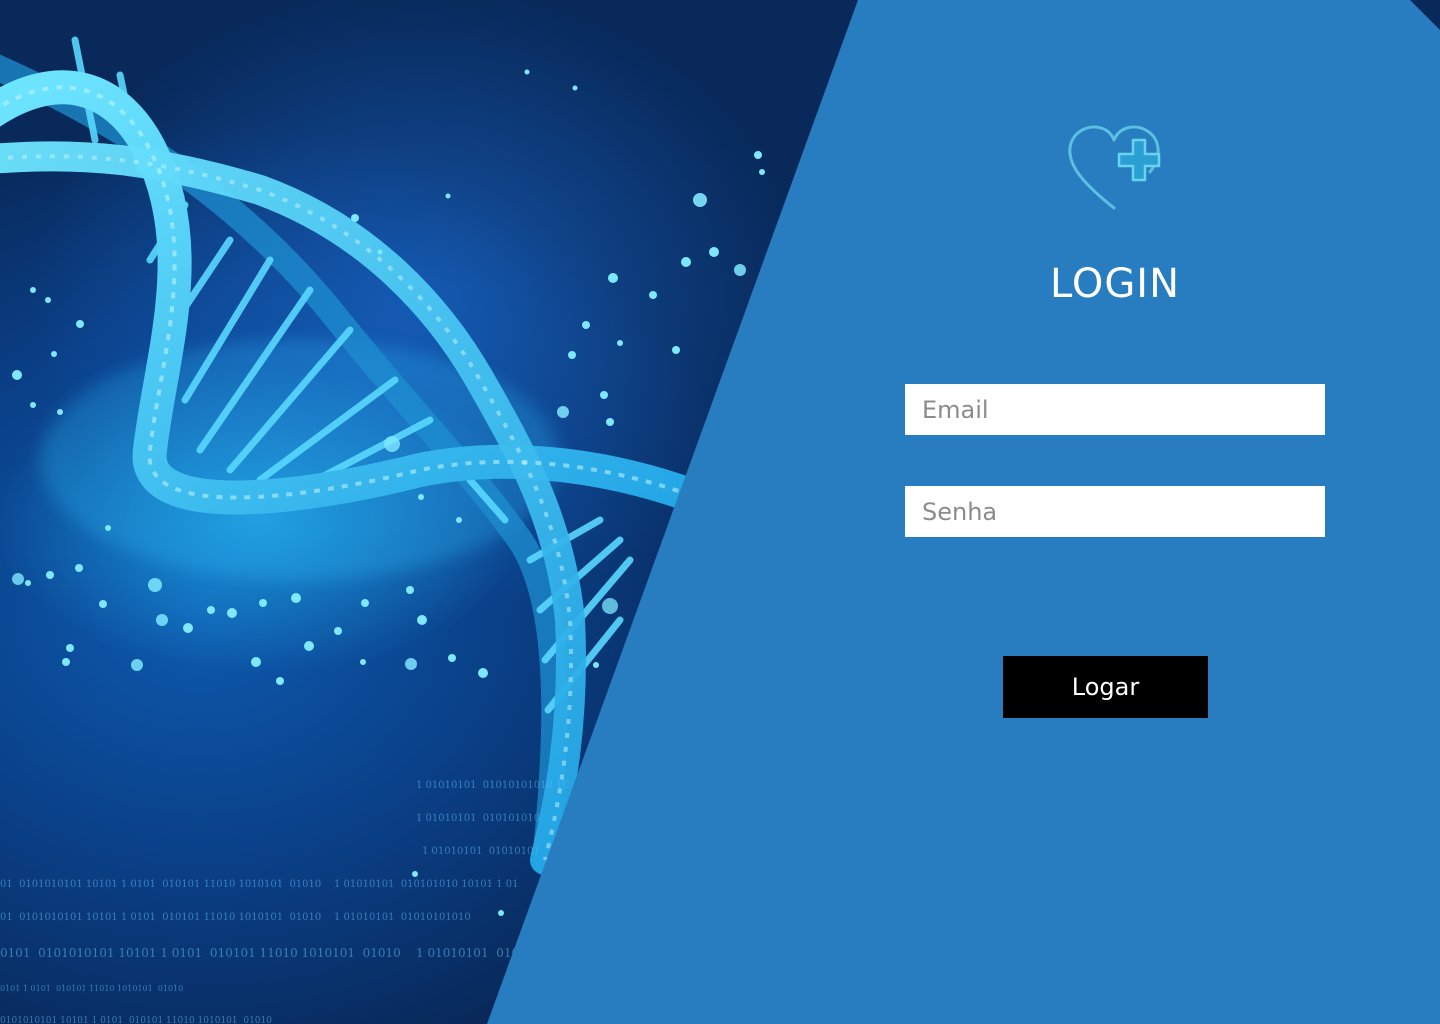 The width and height of the screenshot is (1440, 1024). I want to click on binary-line: 1 01010101 01010101010 1C, so click(493, 785).